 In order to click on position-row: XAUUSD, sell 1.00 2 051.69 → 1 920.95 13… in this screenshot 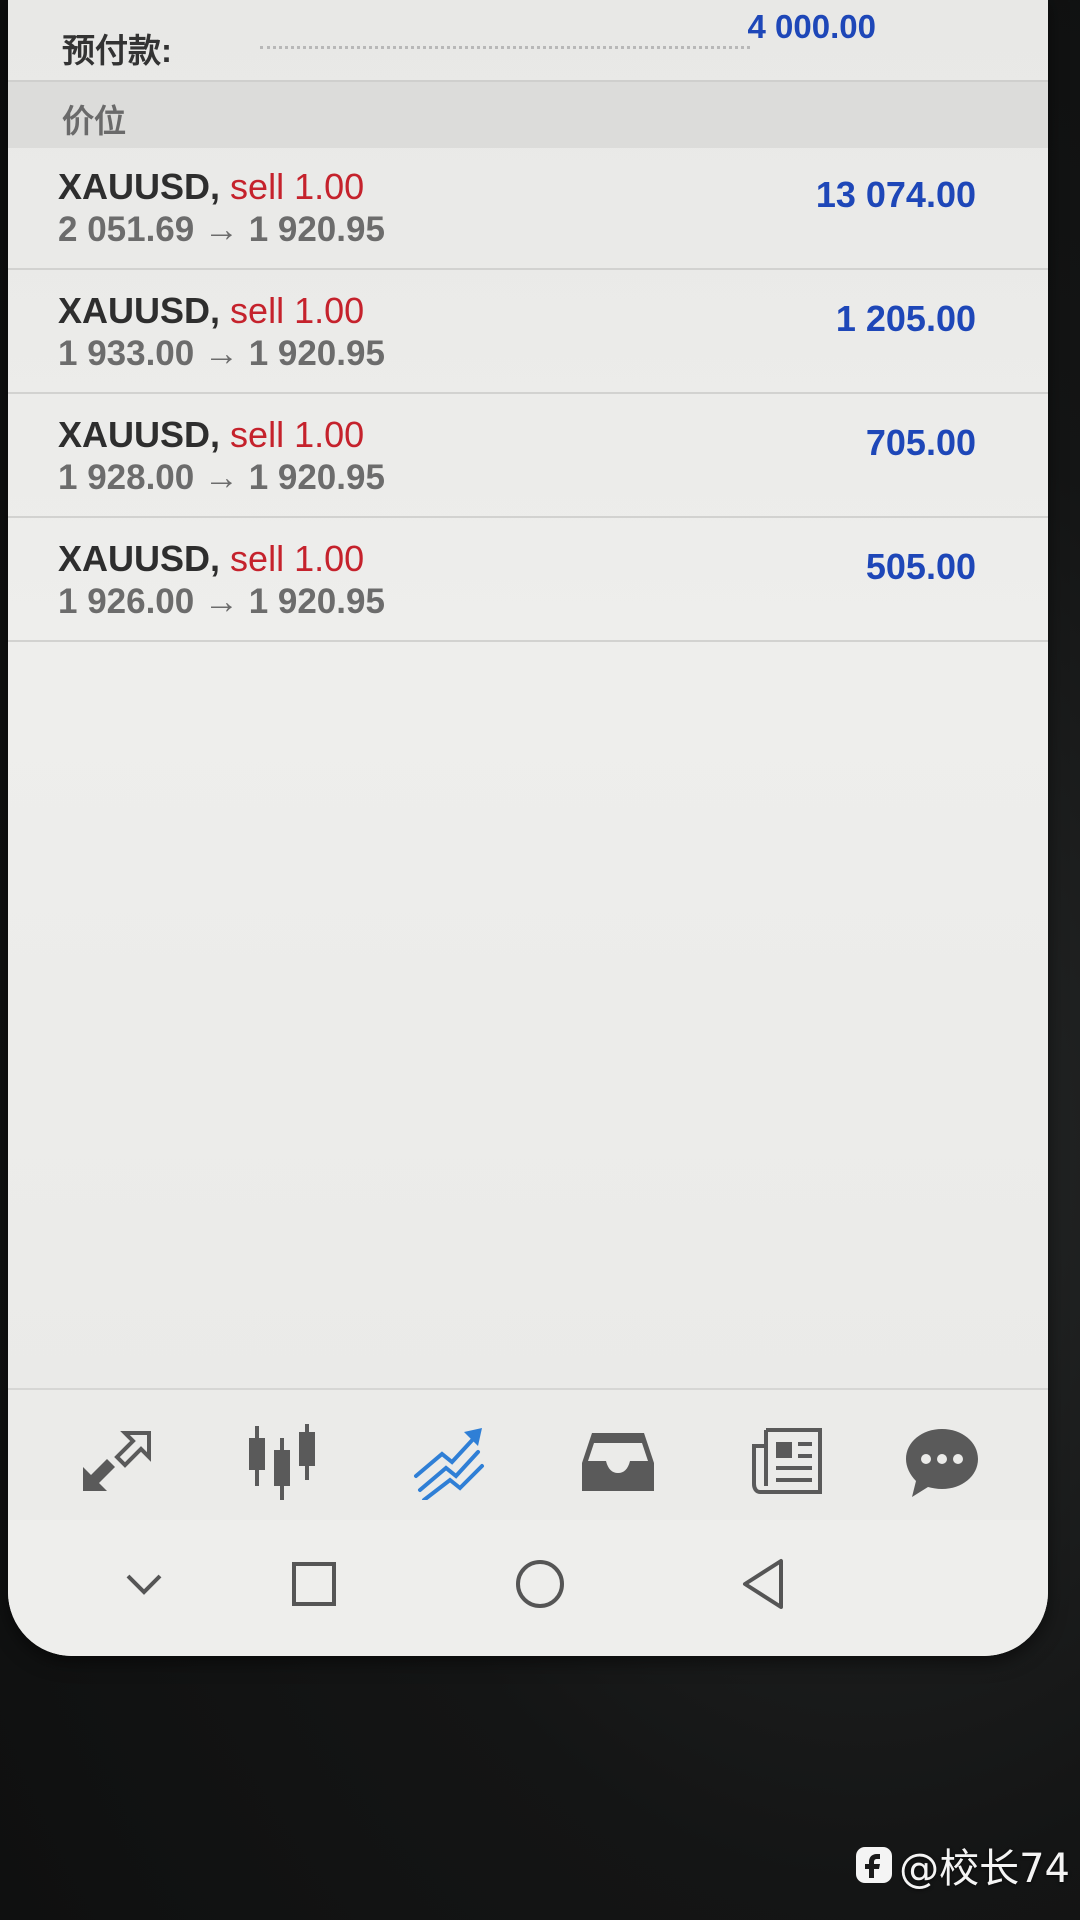, I will do `click(528, 208)`.